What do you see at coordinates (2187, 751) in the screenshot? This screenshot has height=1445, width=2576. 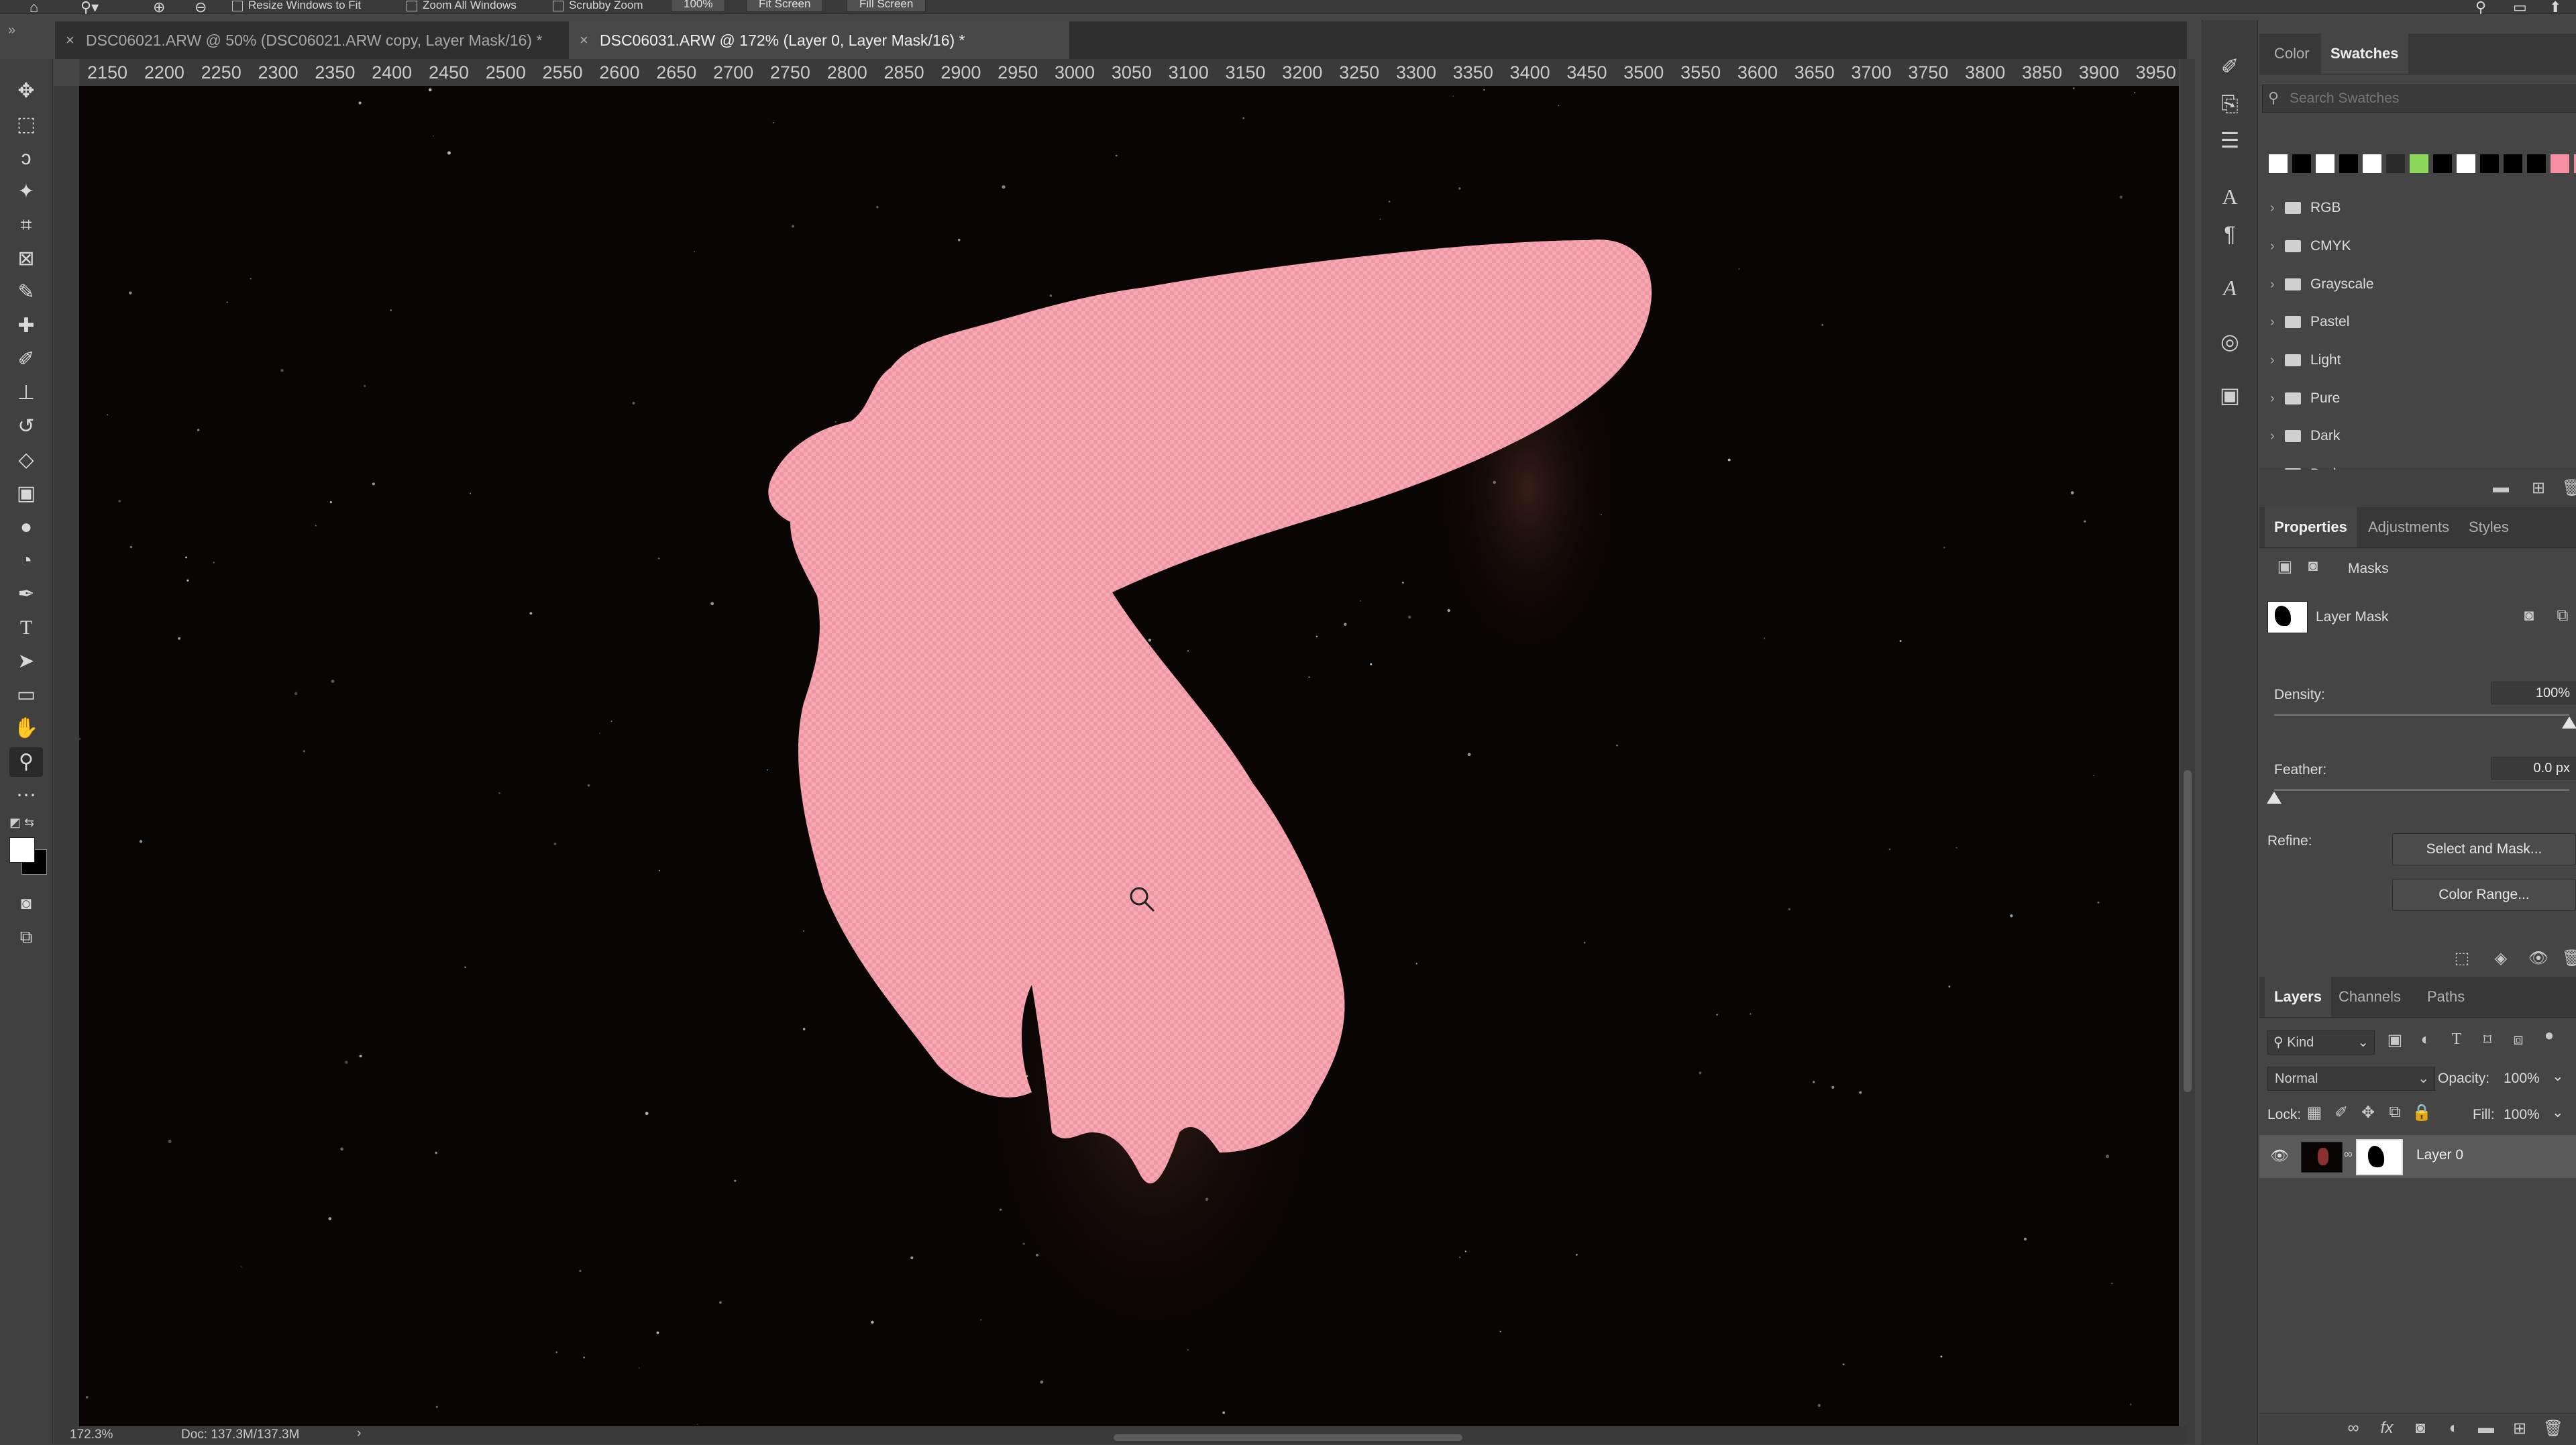 I see `canvas-vertical-scrollbar` at bounding box center [2187, 751].